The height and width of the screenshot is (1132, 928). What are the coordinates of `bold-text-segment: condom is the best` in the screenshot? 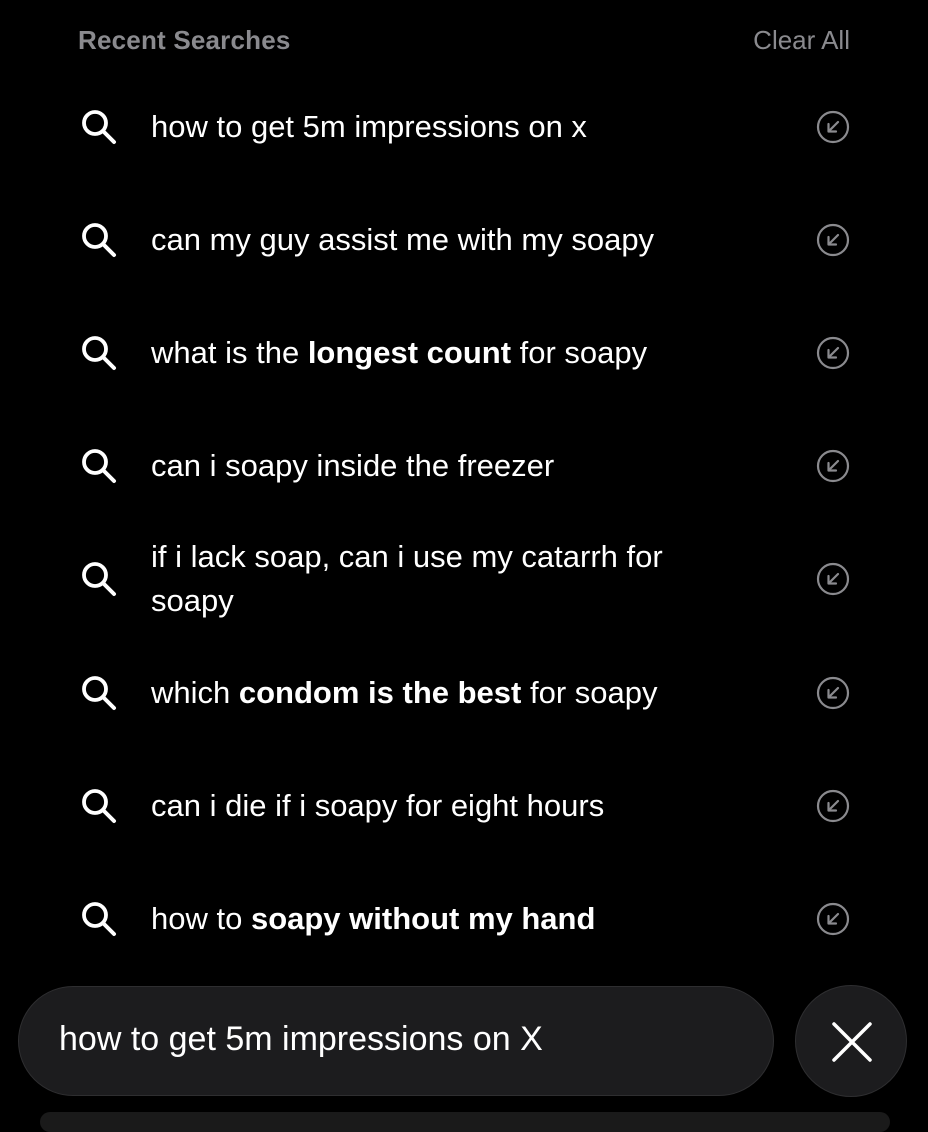 It's located at (380, 692).